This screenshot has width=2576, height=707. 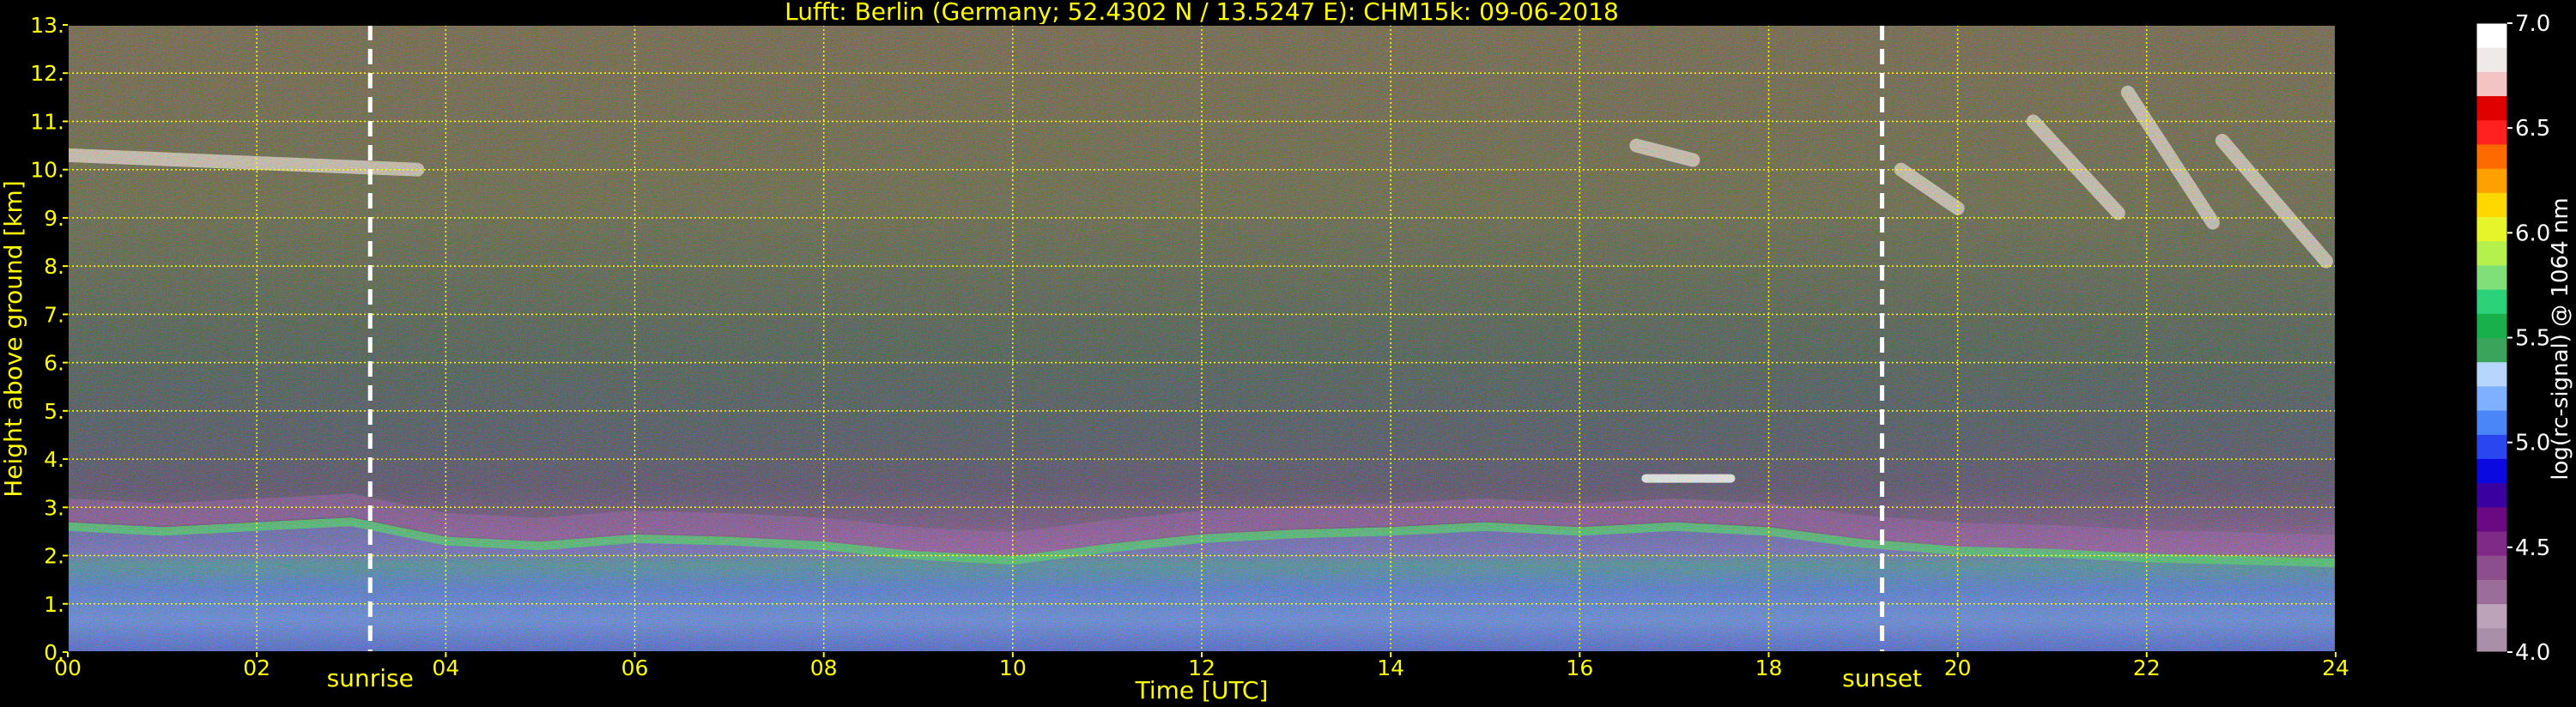 I want to click on y-tick-label: 11., so click(x=47, y=122).